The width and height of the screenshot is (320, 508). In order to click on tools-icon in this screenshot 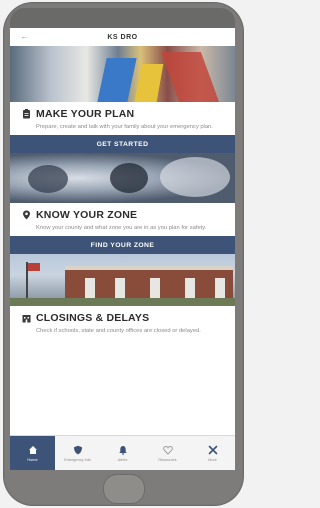, I will do `click(212, 449)`.